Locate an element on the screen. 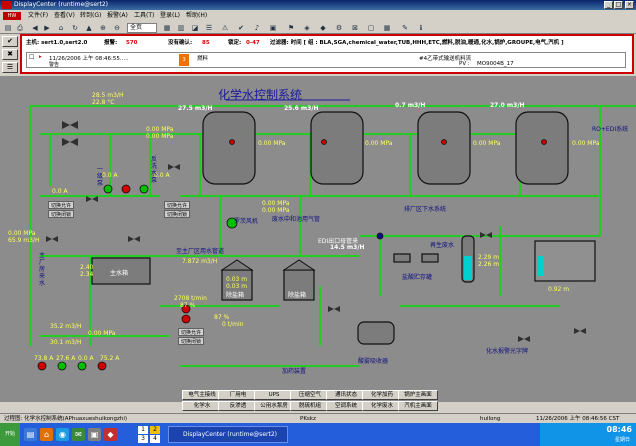 The width and height of the screenshot is (636, 446). alarm-side-panel: ✔ ✖ ☰ is located at coordinates (10, 54).